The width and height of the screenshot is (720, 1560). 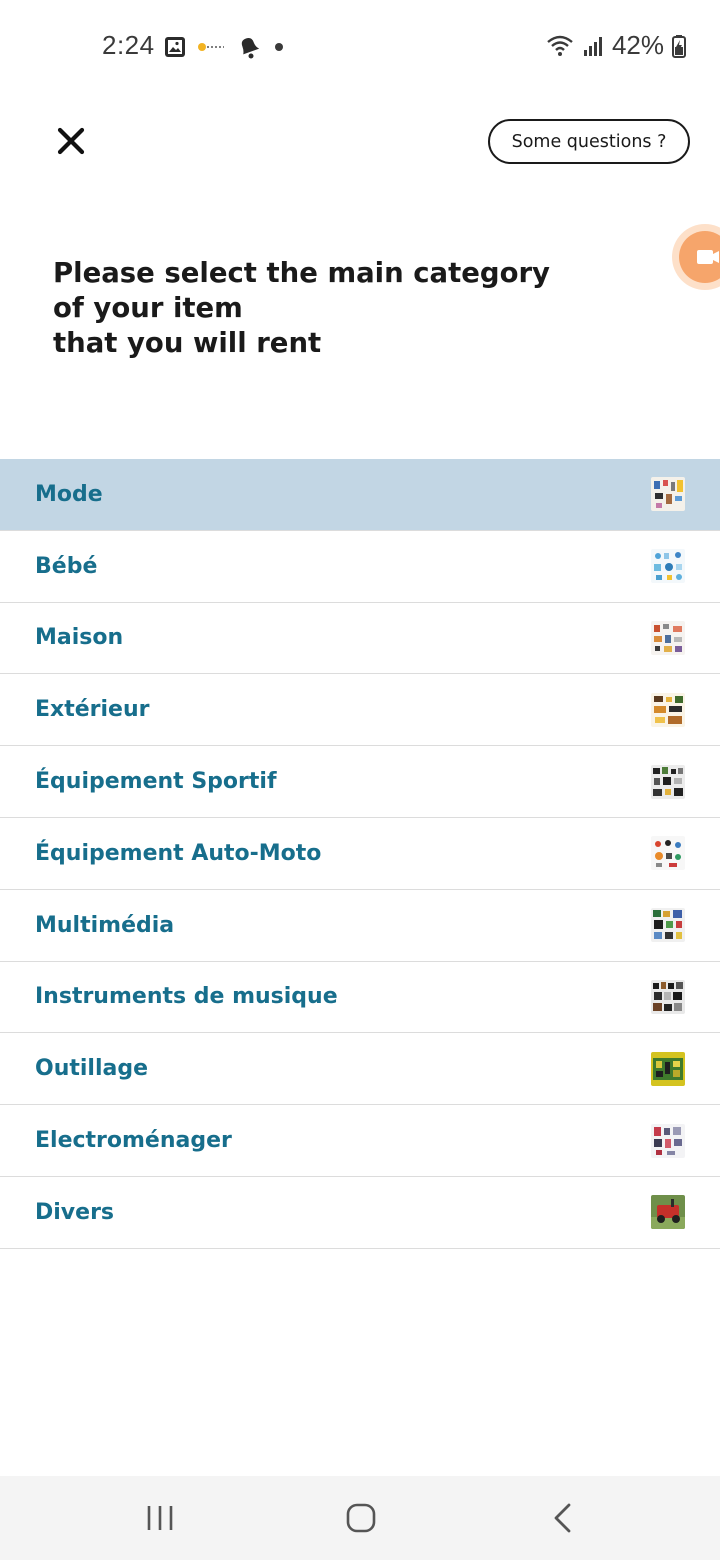 What do you see at coordinates (668, 494) in the screenshot?
I see `category-thumbnail-mode` at bounding box center [668, 494].